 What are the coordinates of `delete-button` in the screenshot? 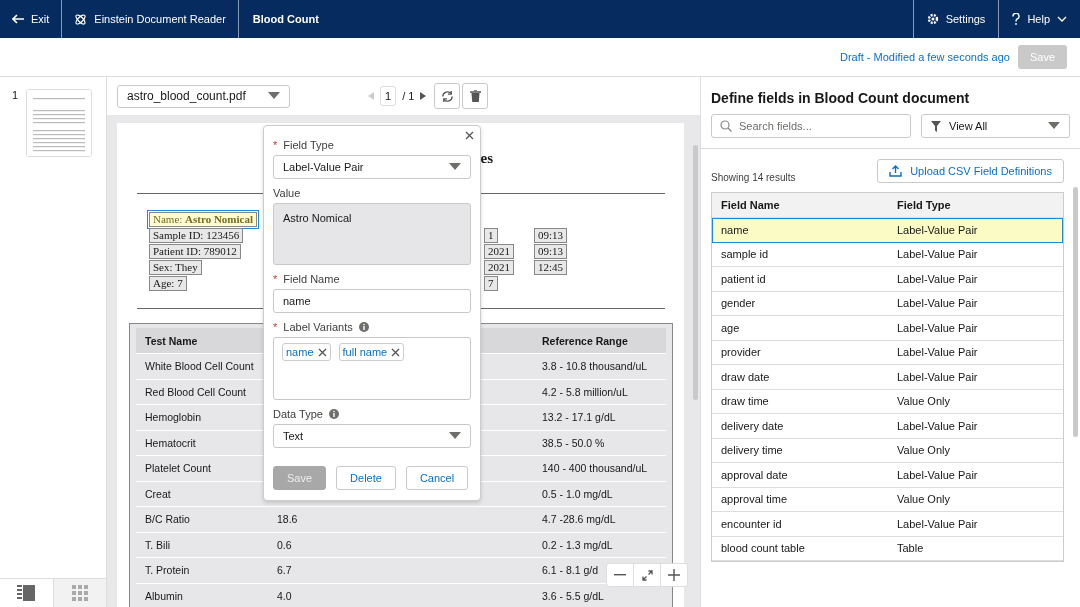 It's located at (475, 96).